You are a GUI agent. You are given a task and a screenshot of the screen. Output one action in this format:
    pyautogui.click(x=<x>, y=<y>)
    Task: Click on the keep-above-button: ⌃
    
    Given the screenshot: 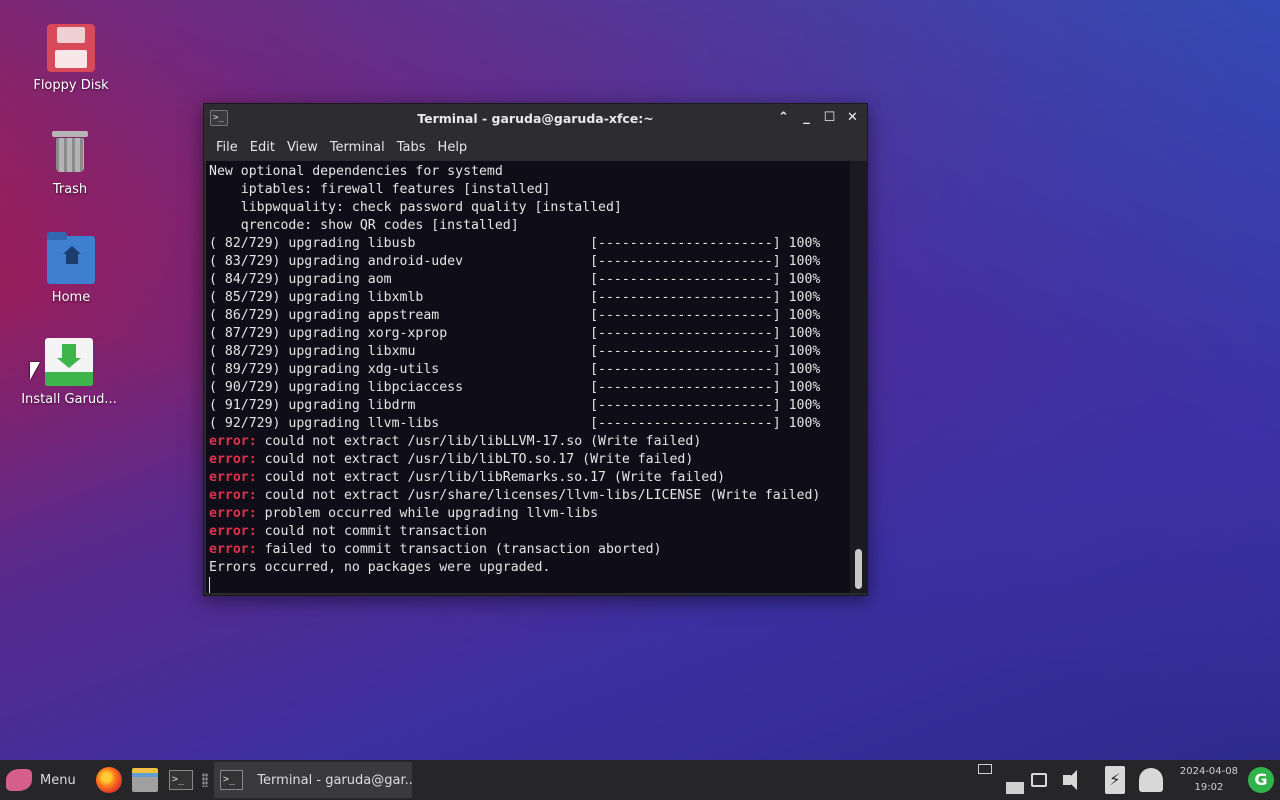 What is the action you would take?
    pyautogui.click(x=783, y=118)
    